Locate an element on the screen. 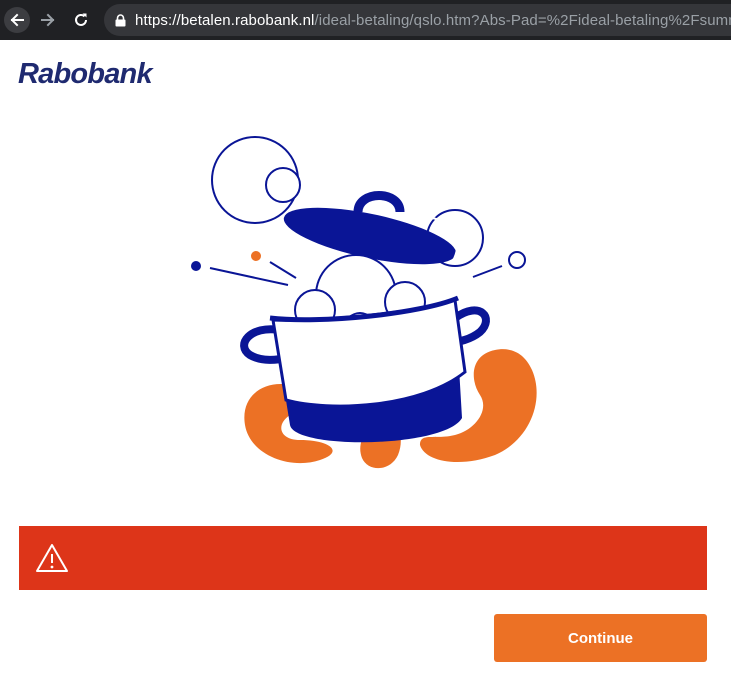  error-alert is located at coordinates (363, 558).